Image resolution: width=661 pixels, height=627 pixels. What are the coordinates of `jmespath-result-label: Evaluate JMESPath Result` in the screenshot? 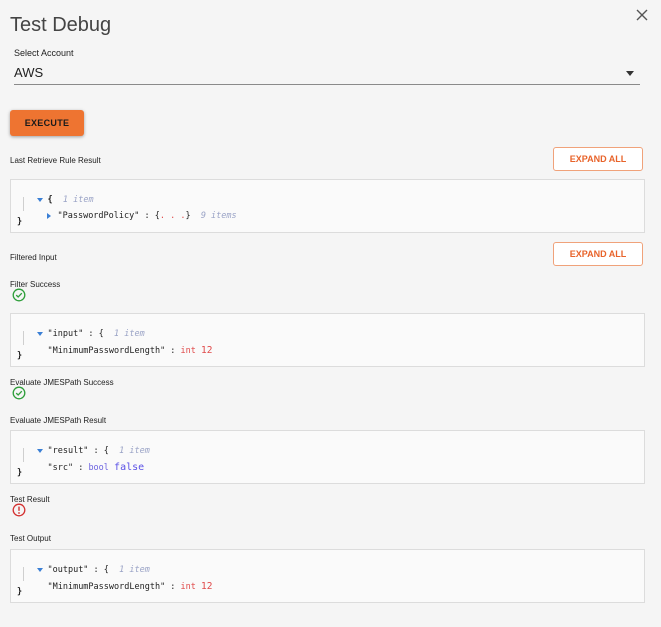 It's located at (58, 420).